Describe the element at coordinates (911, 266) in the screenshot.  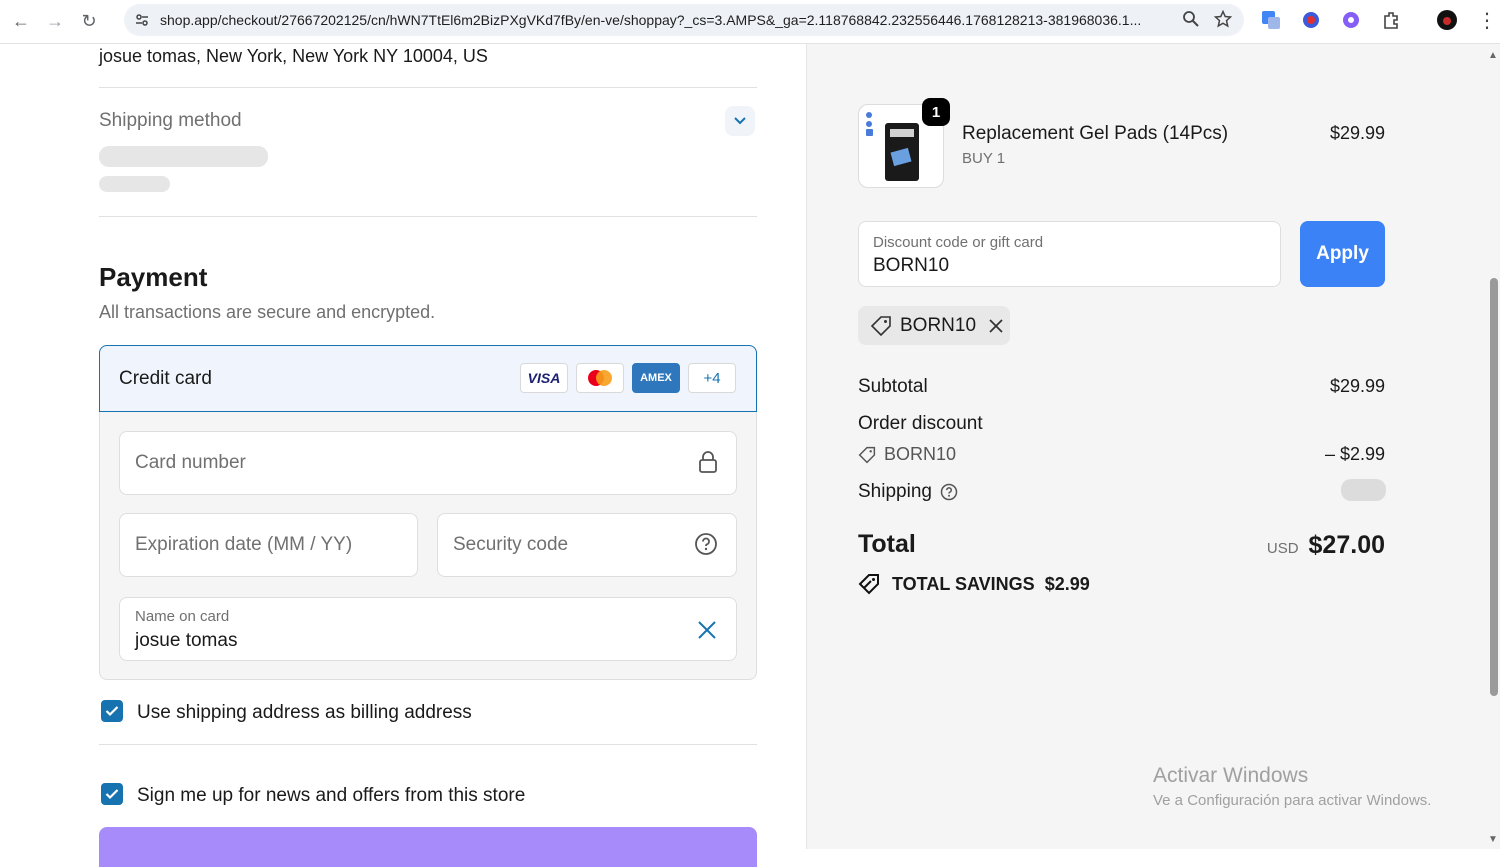
I see `discount-code-value: BORN10` at that location.